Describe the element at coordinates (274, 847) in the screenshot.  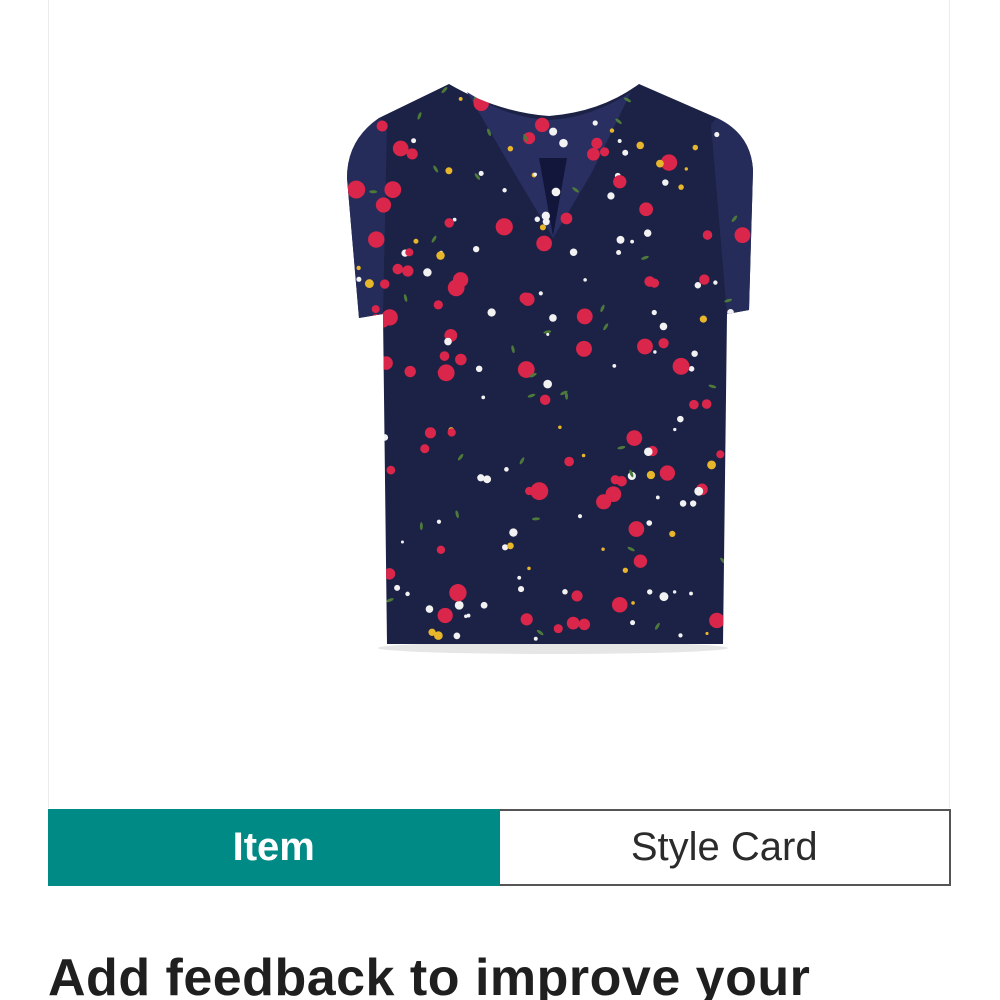
I see `tab-item: Item` at that location.